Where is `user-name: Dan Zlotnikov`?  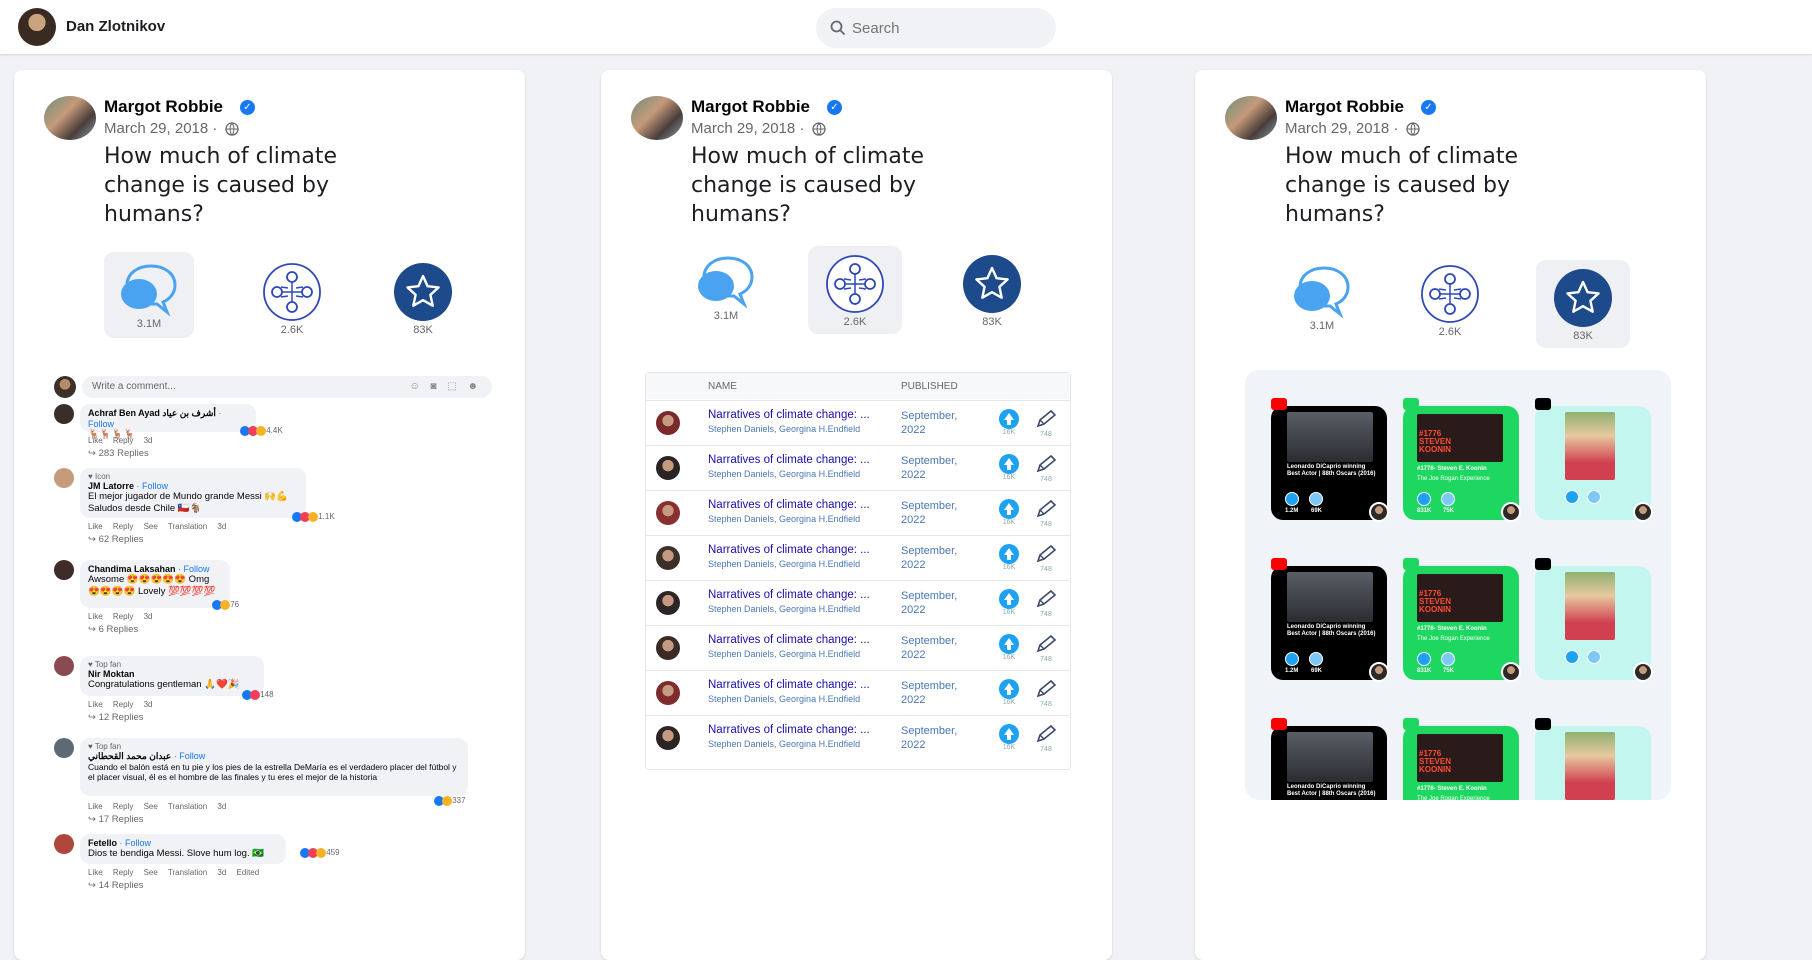 user-name: Dan Zlotnikov is located at coordinates (115, 26).